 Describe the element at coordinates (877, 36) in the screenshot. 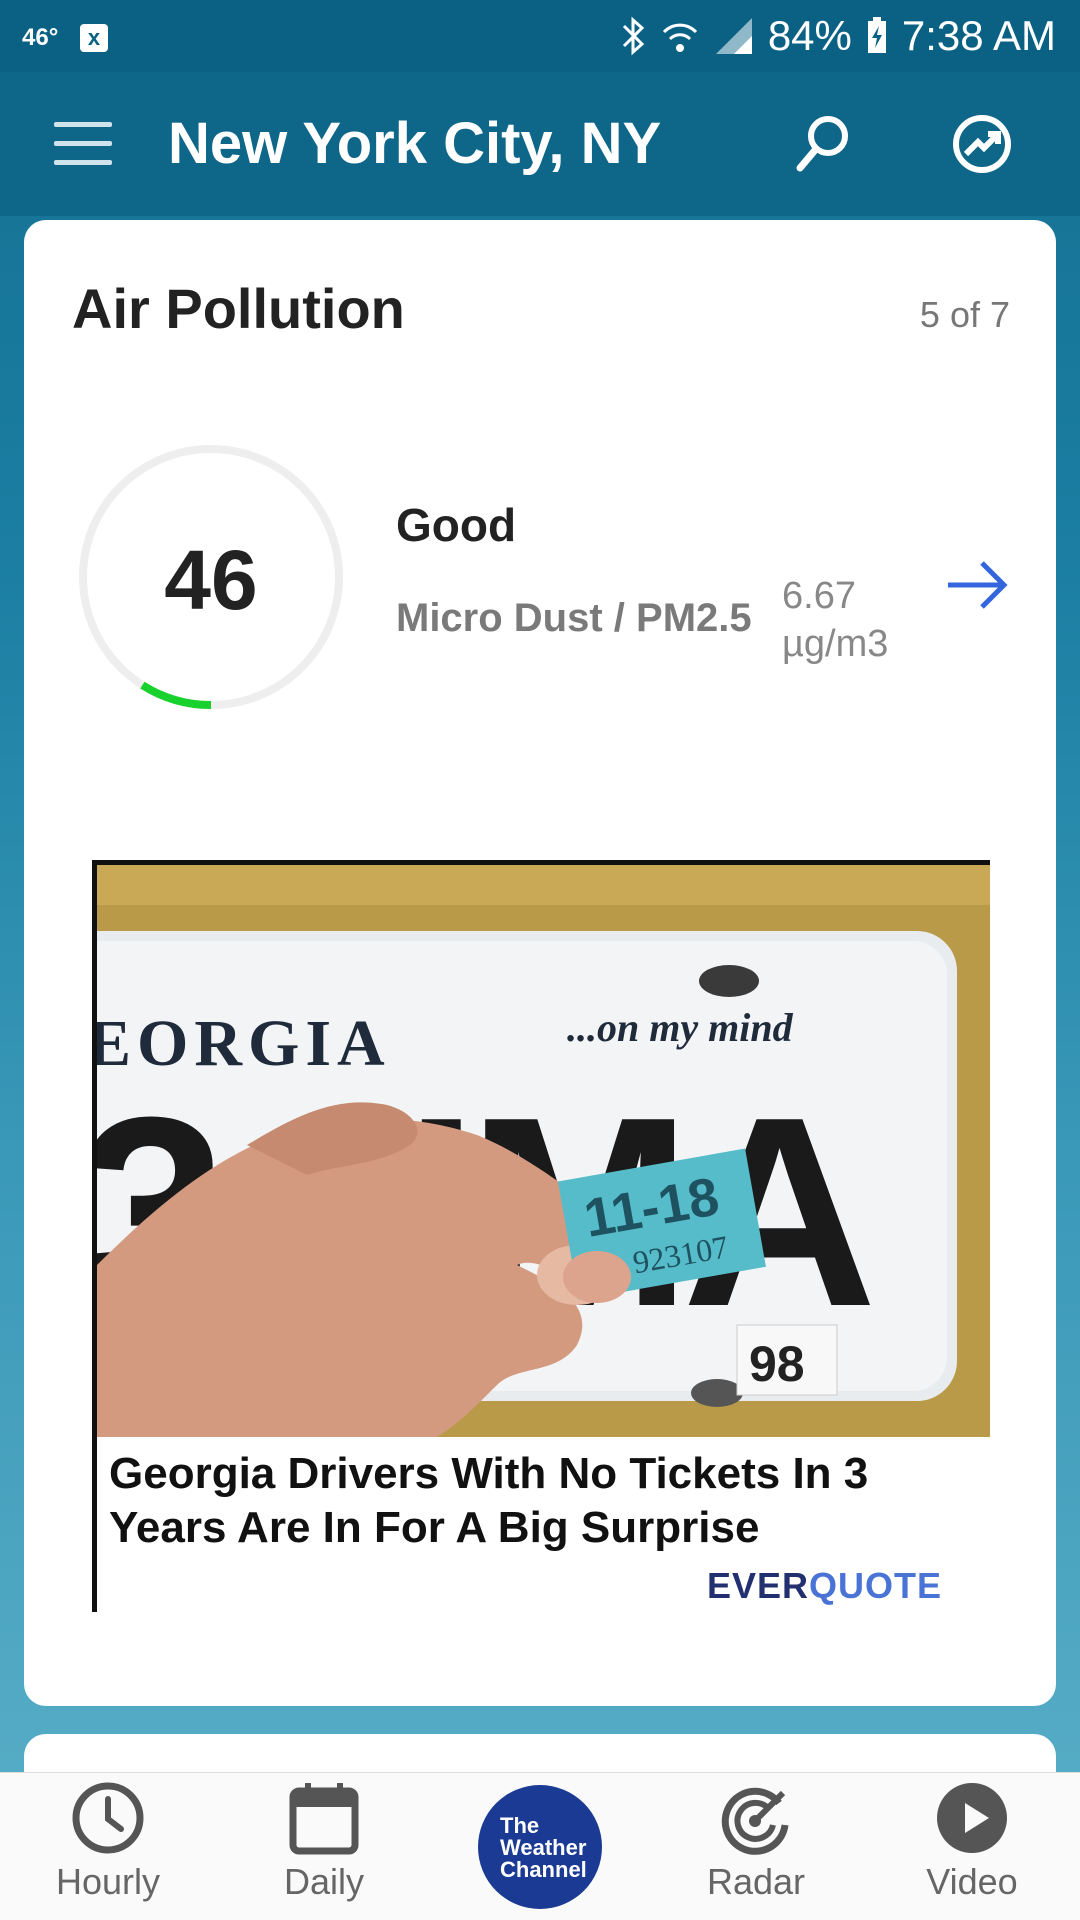

I see `battery-icon` at that location.